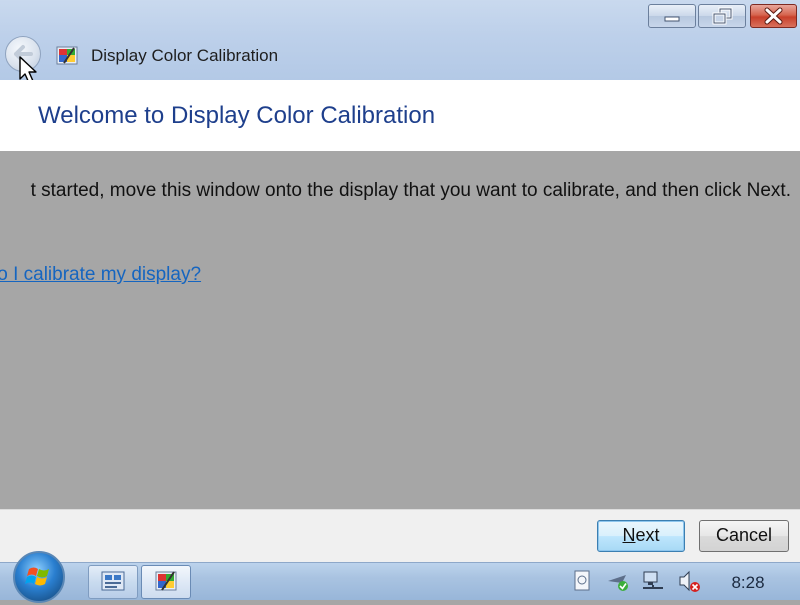  I want to click on next-button-accelerator: N, so click(629, 535).